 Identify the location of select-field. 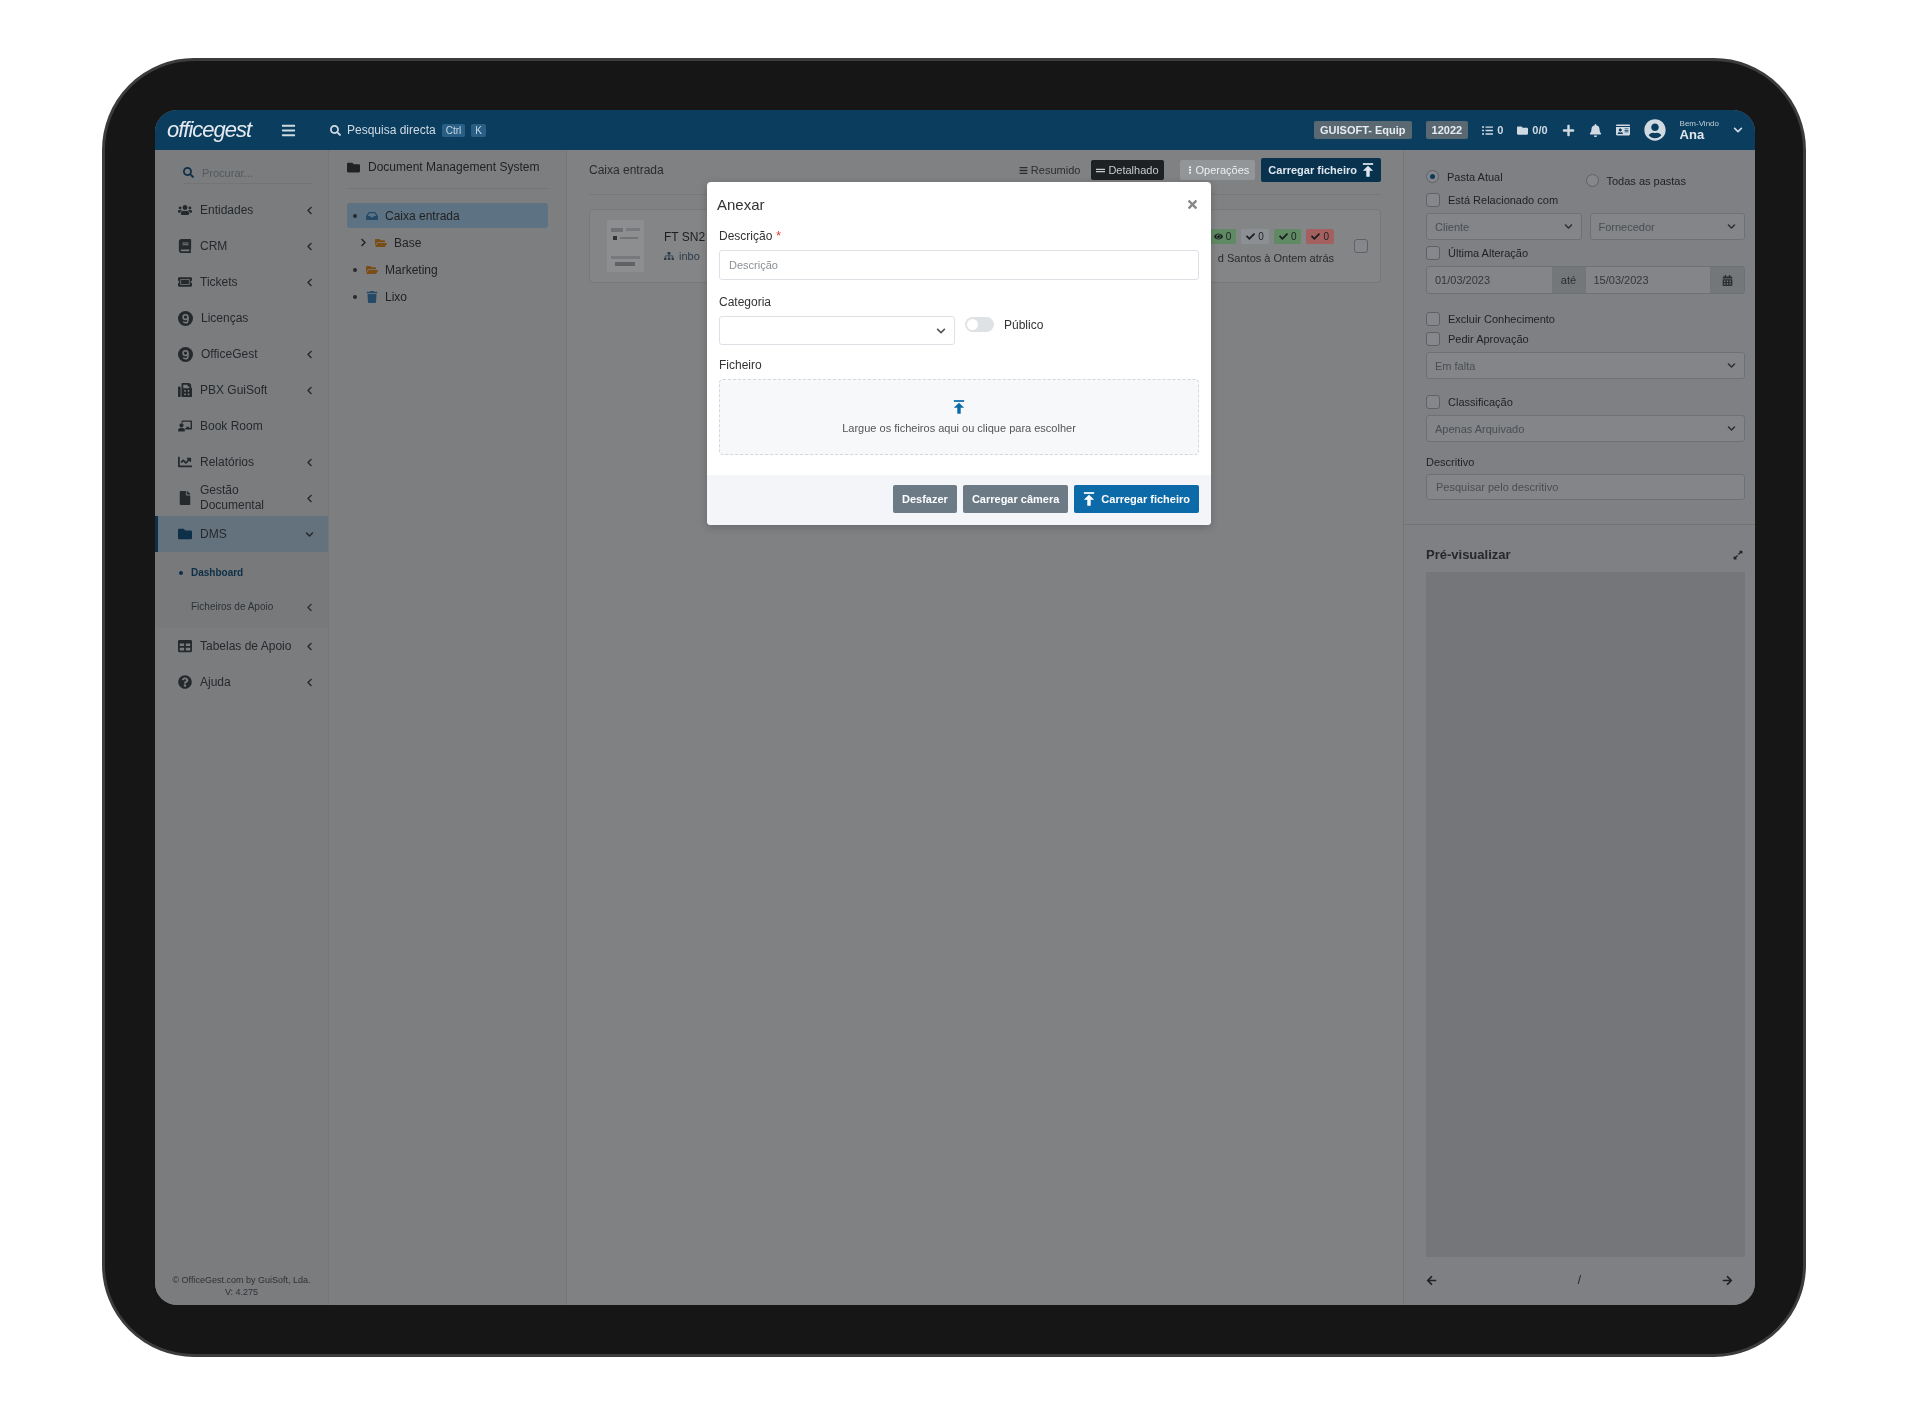
(837, 330).